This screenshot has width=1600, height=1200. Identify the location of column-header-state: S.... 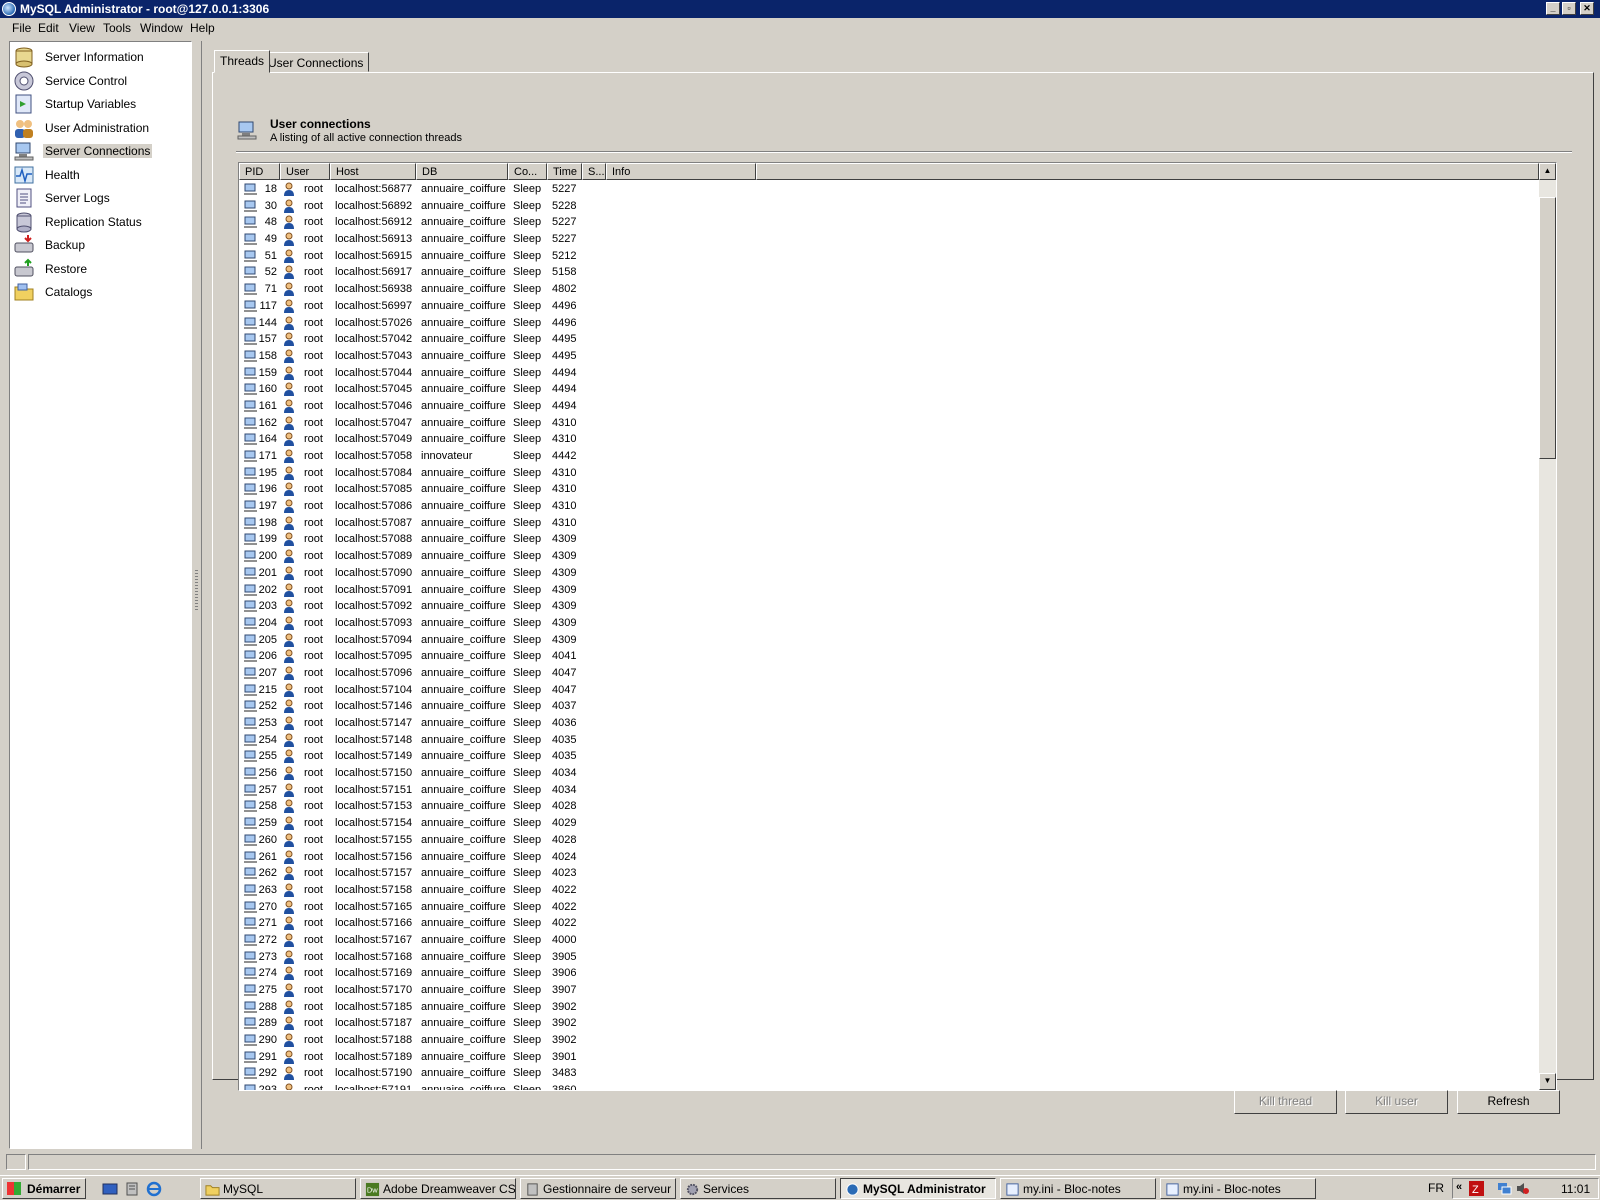
(594, 171).